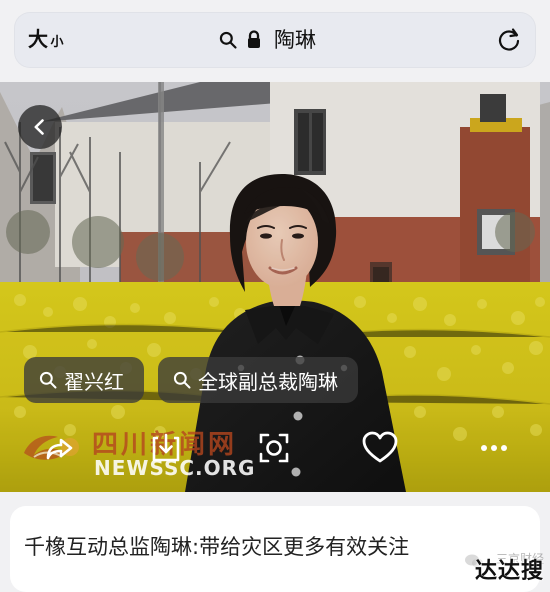 The width and height of the screenshot is (550, 592). Describe the element at coordinates (267, 40) in the screenshot. I see `url-display: 陶琳` at that location.